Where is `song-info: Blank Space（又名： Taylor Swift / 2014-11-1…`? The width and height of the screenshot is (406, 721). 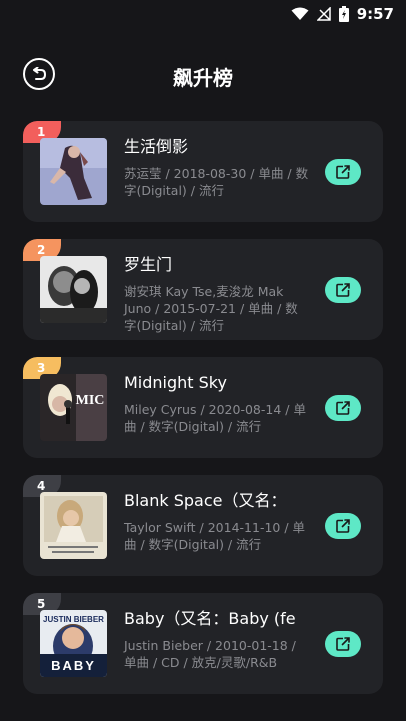
song-info: Blank Space（又名： Taylor Swift / 2014-11-1… is located at coordinates (216, 521).